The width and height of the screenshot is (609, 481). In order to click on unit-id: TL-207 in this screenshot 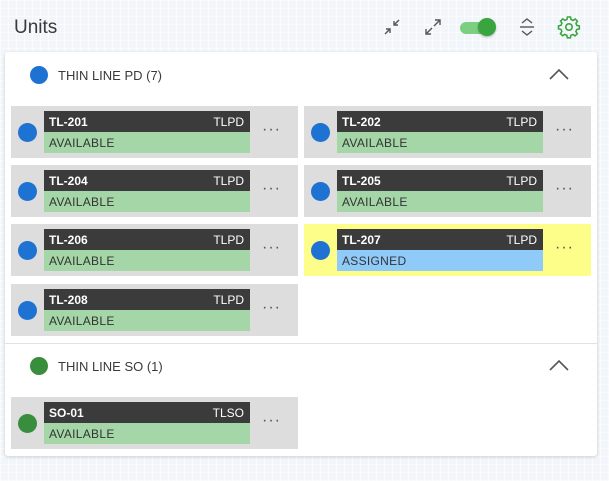, I will do `click(361, 240)`.